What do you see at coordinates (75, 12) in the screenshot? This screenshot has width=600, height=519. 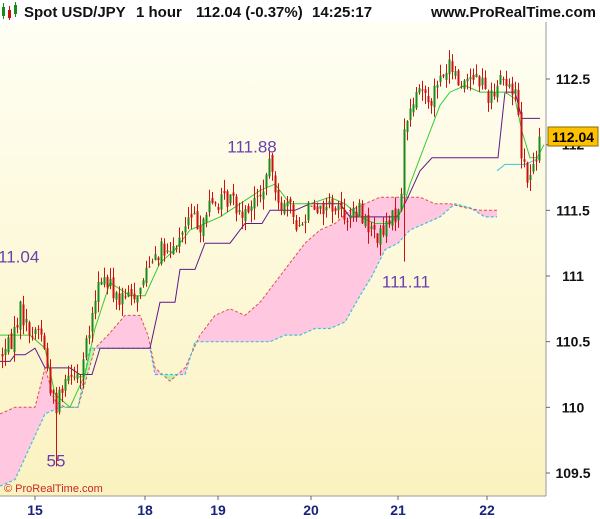 I see `instrument-title: Spot USD/JPY` at bounding box center [75, 12].